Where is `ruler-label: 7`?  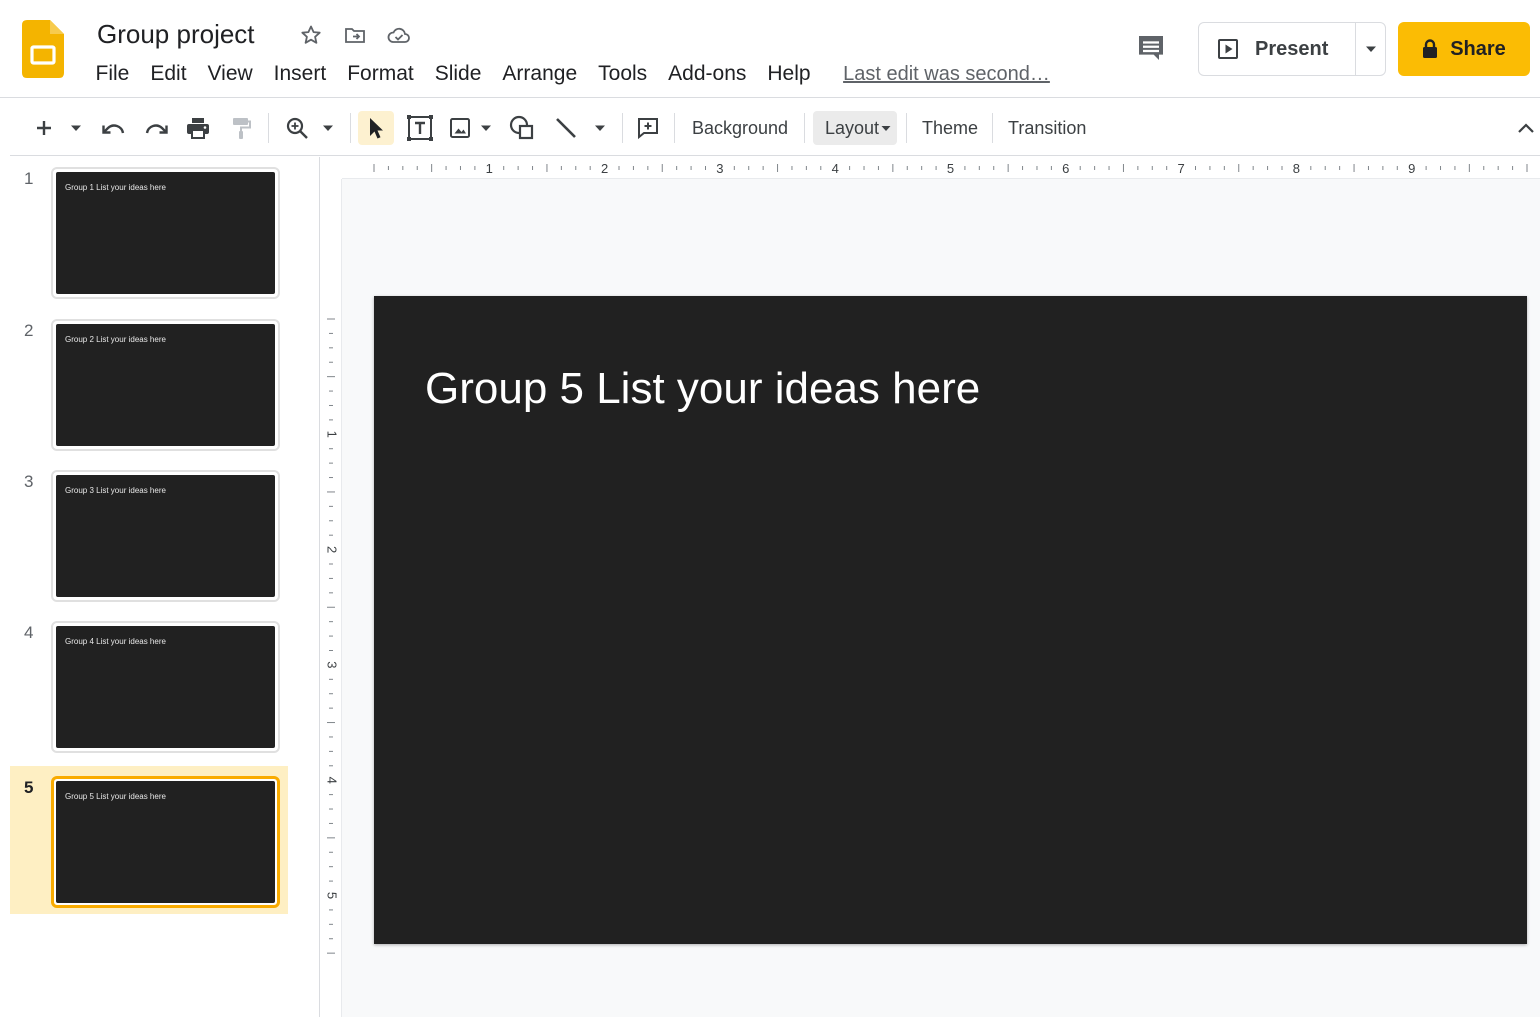 ruler-label: 7 is located at coordinates (1180, 168).